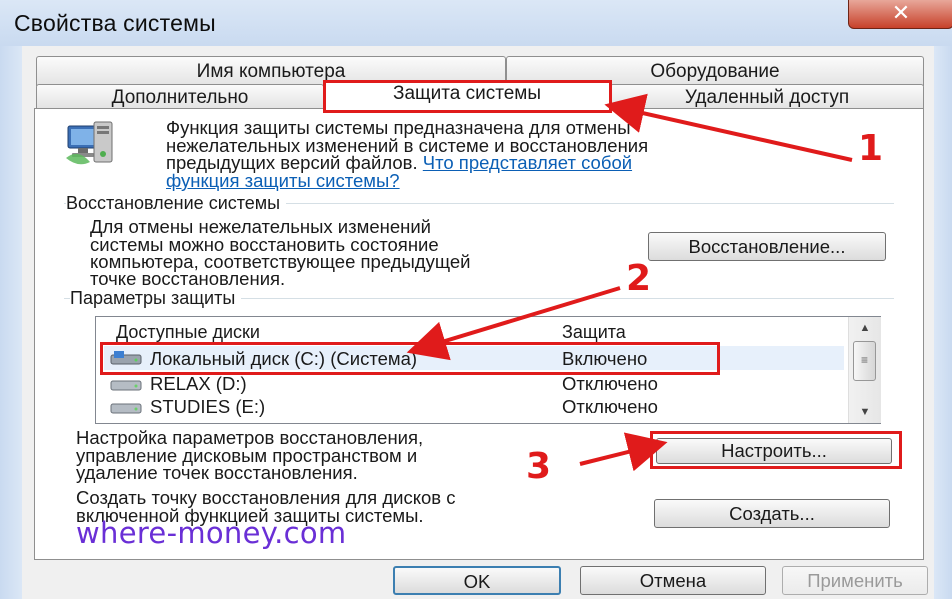  I want to click on help-link-continued: функция защиты системы?, so click(283, 180).